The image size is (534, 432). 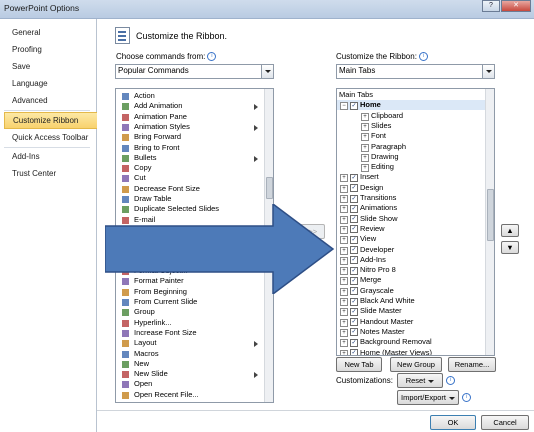 What do you see at coordinates (411, 167) in the screenshot?
I see `tree-group-item: + Editing` at bounding box center [411, 167].